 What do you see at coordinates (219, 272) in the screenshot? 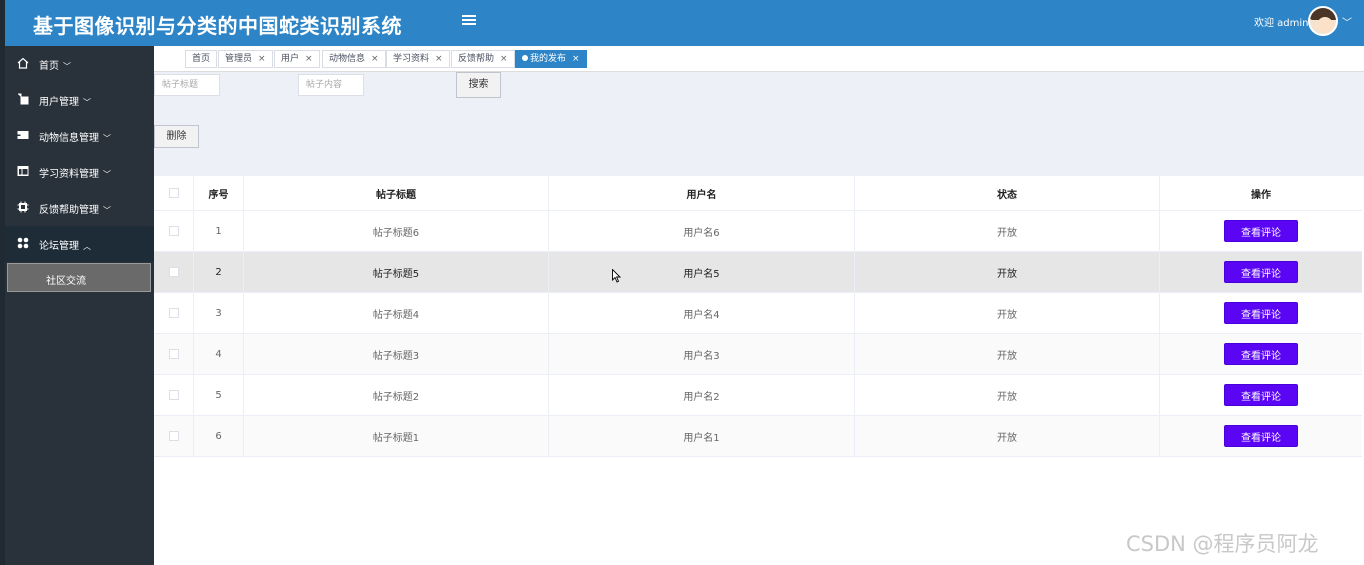
I see `row-index: 2` at bounding box center [219, 272].